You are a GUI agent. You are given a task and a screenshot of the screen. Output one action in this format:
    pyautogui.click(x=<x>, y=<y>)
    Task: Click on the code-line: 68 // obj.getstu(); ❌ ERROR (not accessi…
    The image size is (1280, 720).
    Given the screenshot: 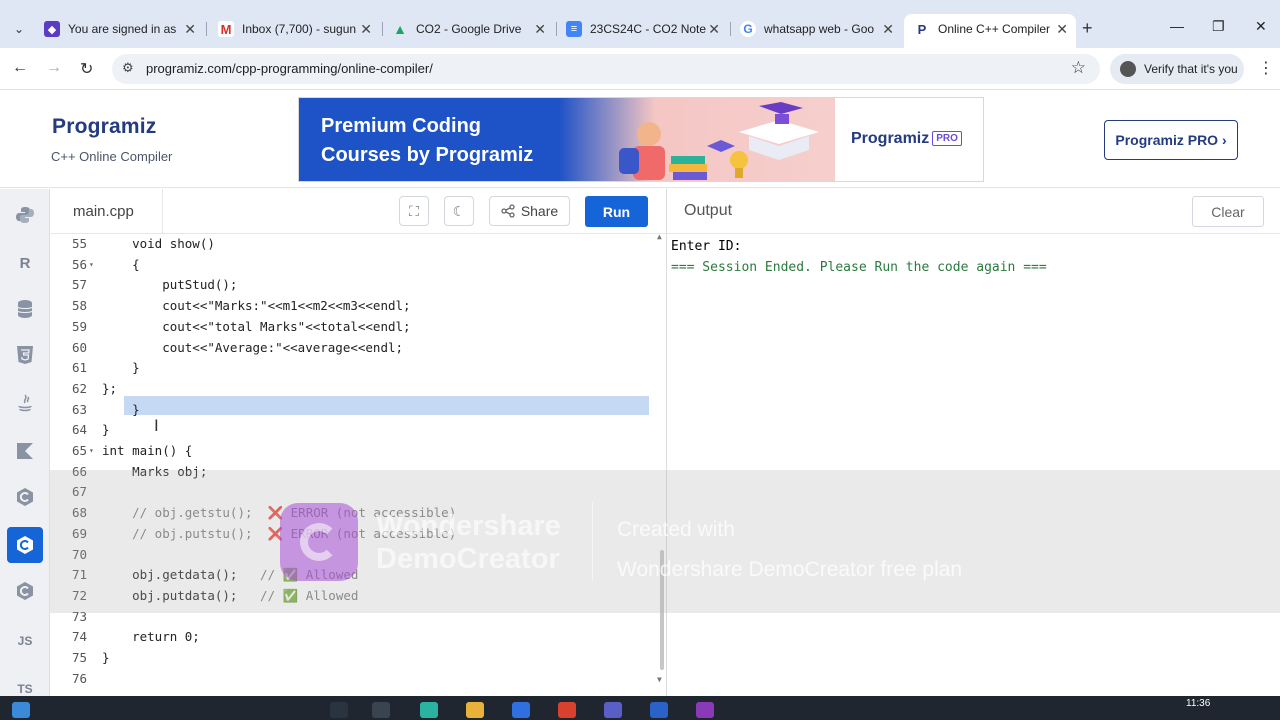 What is the action you would take?
    pyautogui.click(x=351, y=513)
    